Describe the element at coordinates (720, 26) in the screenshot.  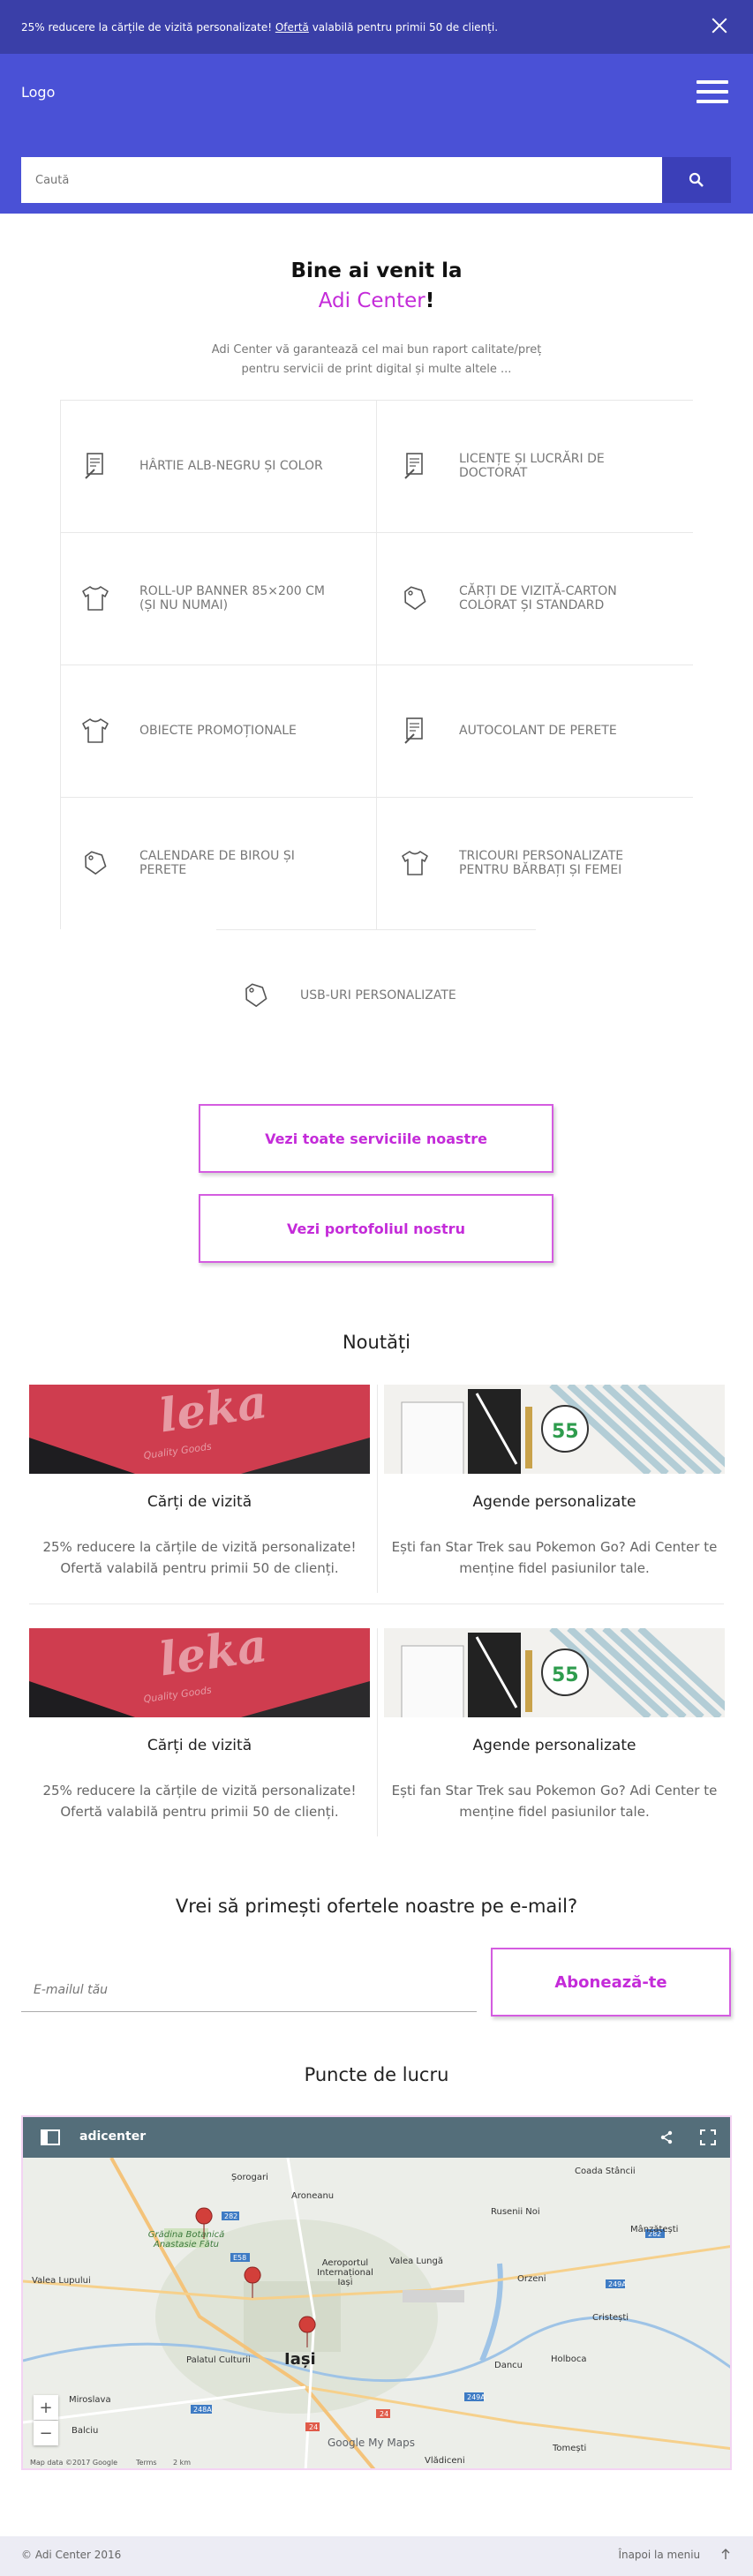
I see `close-icon` at that location.